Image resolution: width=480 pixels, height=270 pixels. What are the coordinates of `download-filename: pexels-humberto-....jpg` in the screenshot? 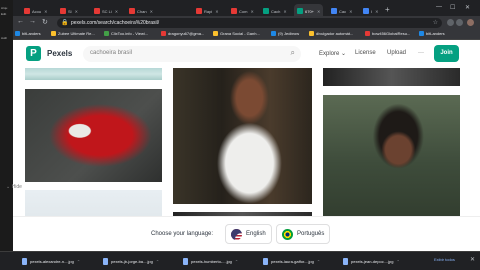 It's located at (211, 261).